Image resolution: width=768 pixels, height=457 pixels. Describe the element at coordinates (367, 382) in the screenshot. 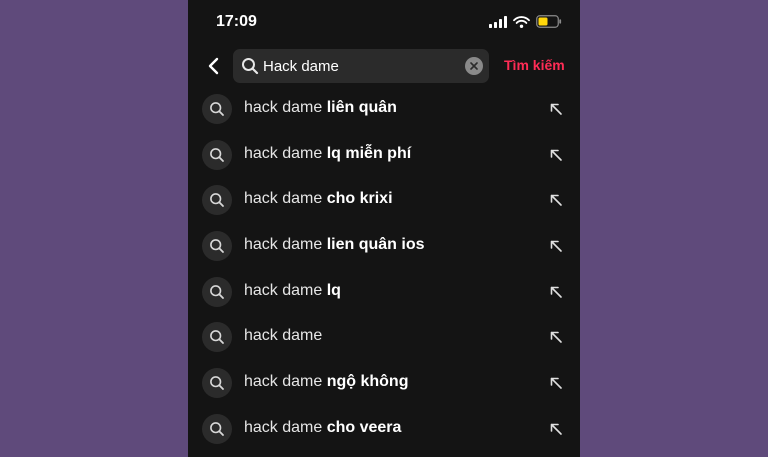

I see `suggestion-suffix: ngộ không` at that location.